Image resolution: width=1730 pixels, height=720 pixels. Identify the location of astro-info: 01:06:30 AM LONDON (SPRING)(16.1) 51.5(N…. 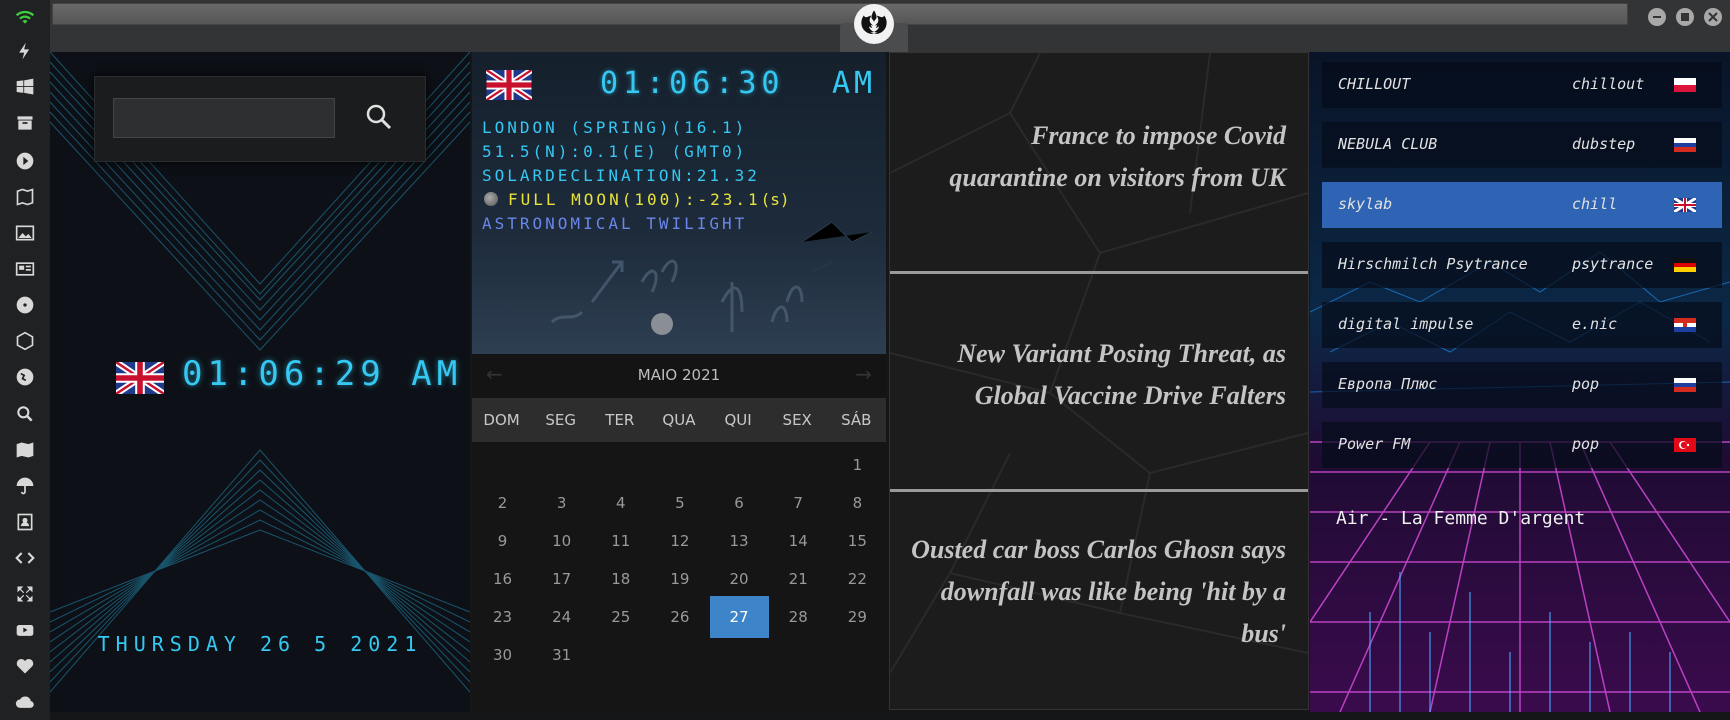
(679, 203).